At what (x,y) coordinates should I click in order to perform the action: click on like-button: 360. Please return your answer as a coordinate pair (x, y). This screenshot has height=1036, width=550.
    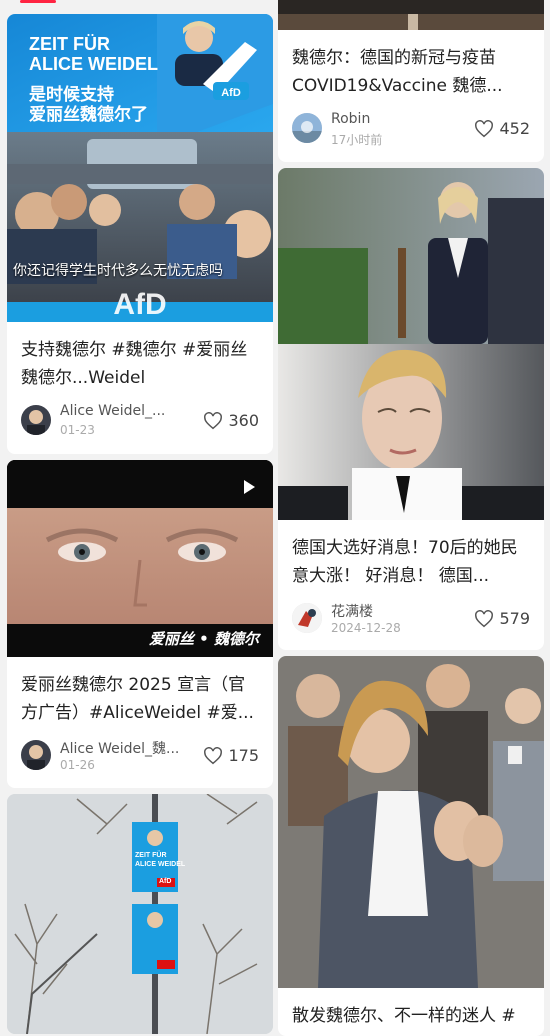
    Looking at the image, I should click on (231, 420).